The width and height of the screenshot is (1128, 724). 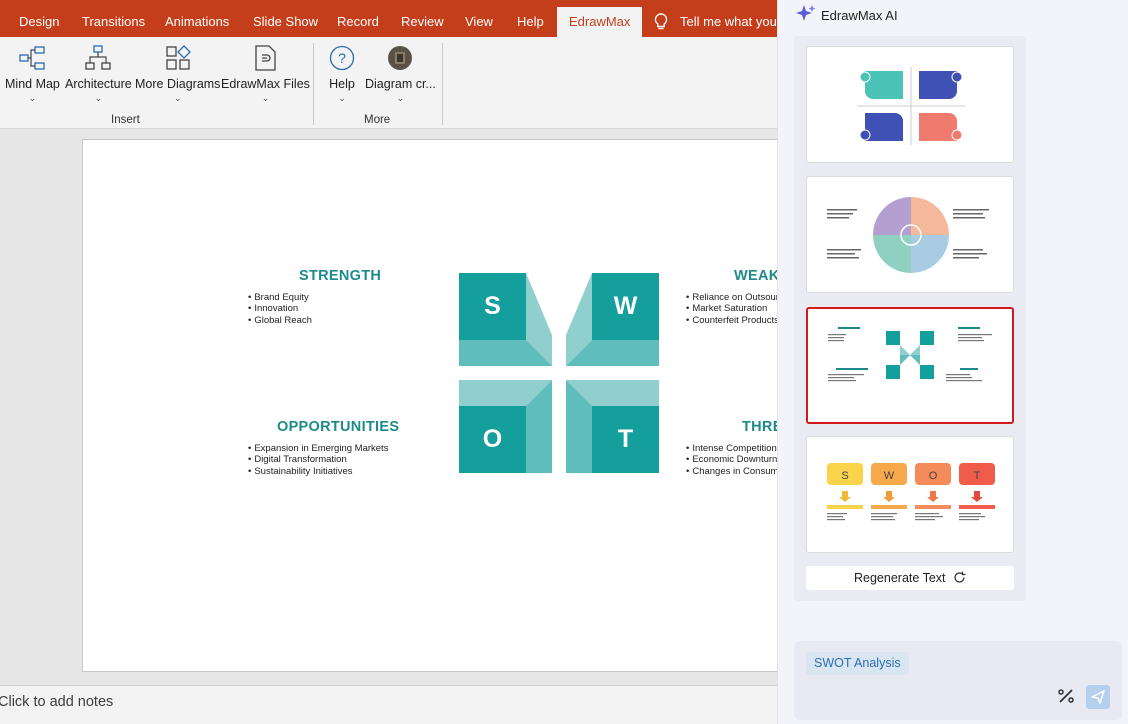 I want to click on more-diagrams-label: More Diagrams, so click(x=178, y=84).